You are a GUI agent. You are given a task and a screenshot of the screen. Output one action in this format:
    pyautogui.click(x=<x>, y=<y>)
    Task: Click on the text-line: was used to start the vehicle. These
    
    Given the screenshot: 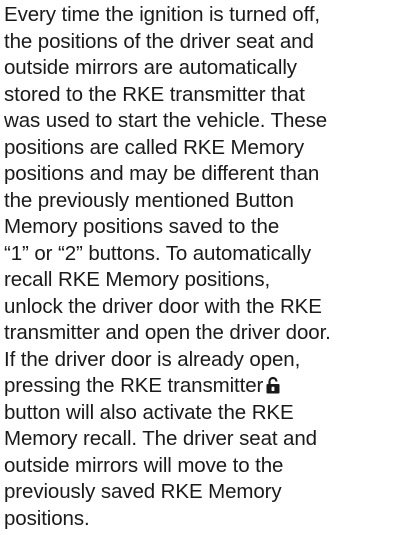 What is the action you would take?
    pyautogui.click(x=166, y=120)
    